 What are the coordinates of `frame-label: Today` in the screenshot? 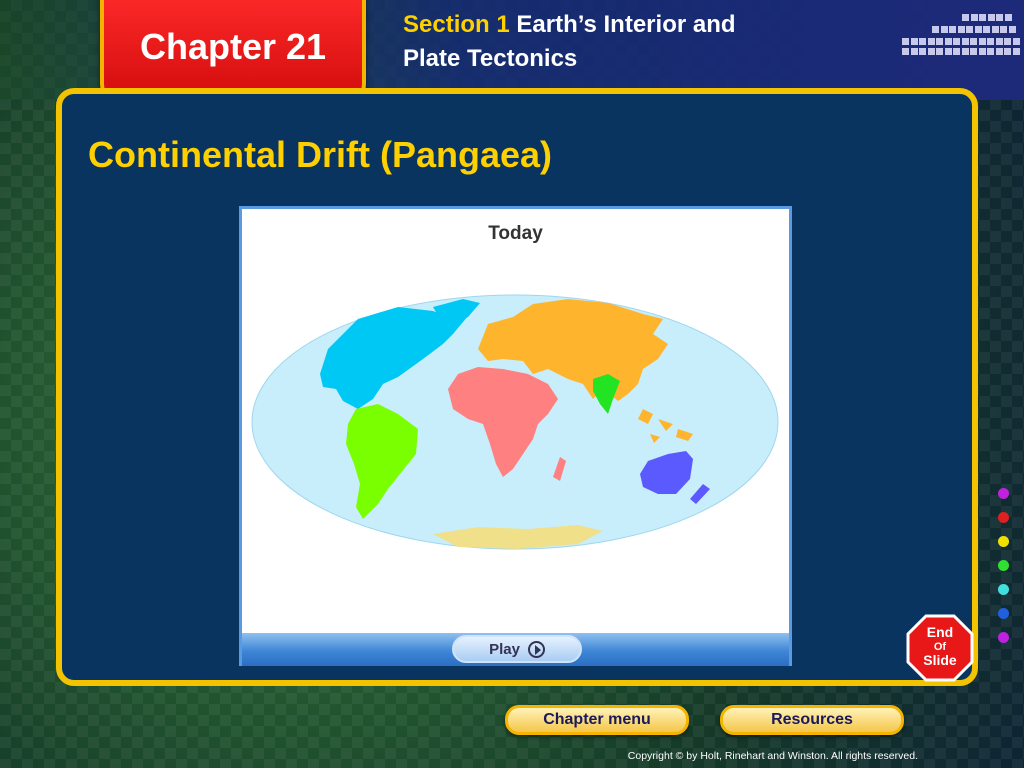 It's located at (515, 233).